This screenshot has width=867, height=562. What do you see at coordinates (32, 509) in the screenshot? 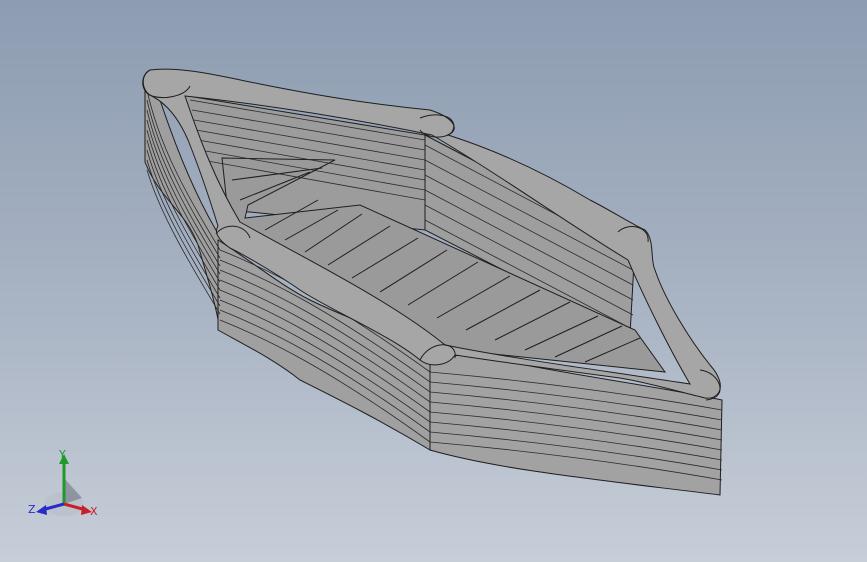
I see `axis-label-z: Z` at bounding box center [32, 509].